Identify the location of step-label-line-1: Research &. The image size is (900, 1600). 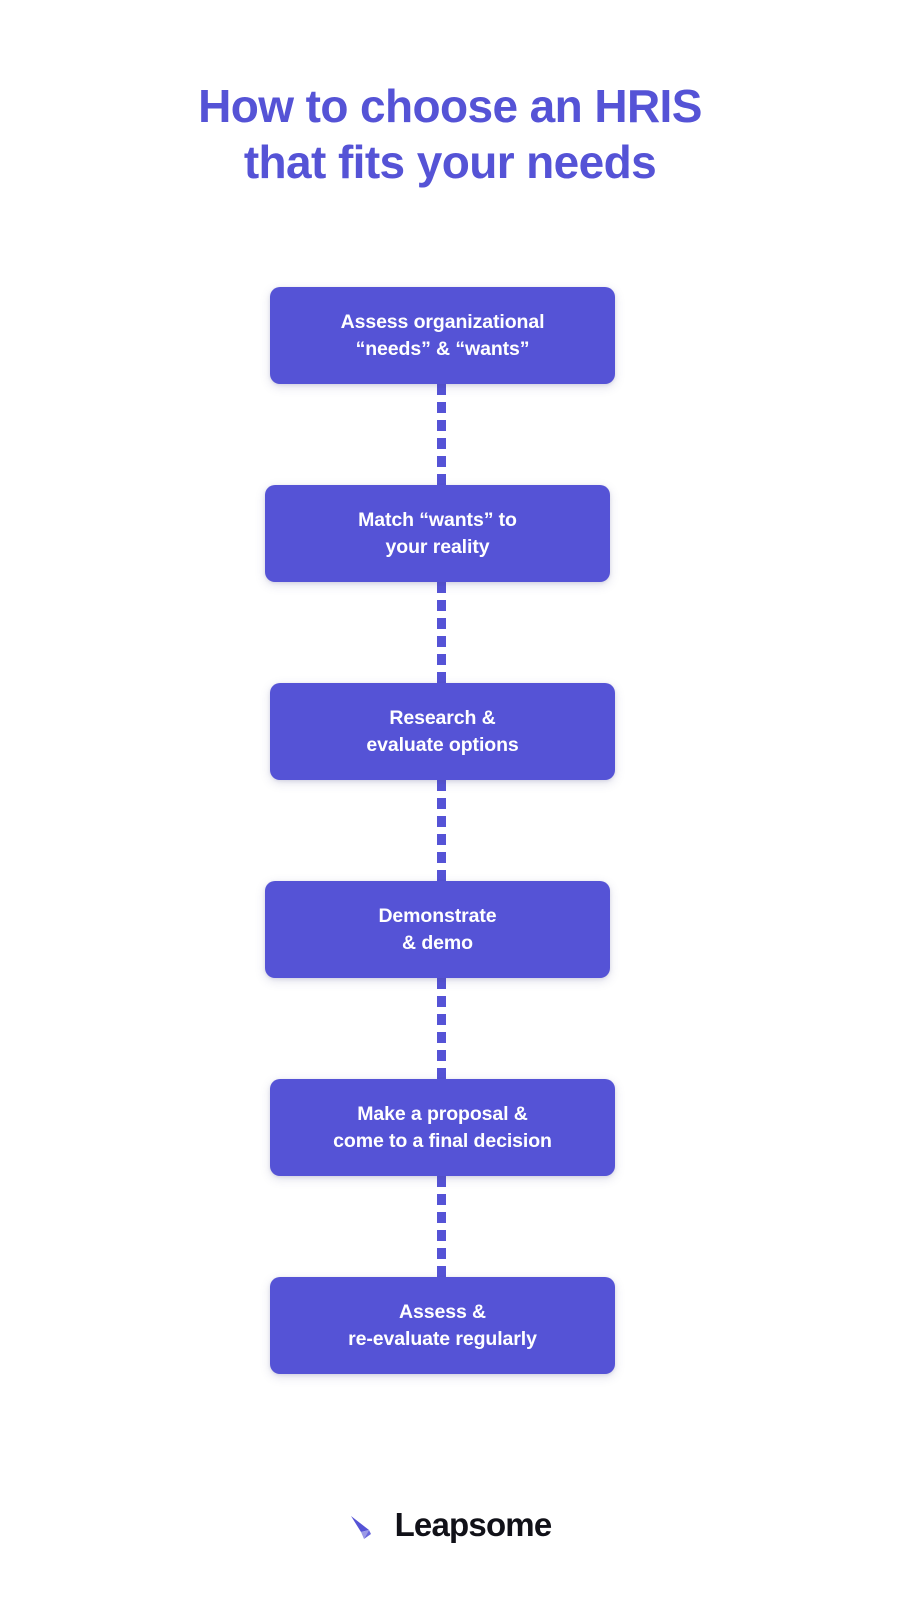
(442, 717).